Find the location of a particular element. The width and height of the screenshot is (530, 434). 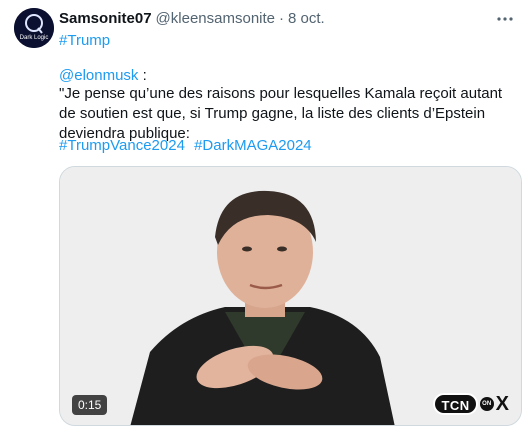

hashtag-trumpvance2024: #TrumpVance2024 is located at coordinates (122, 145).